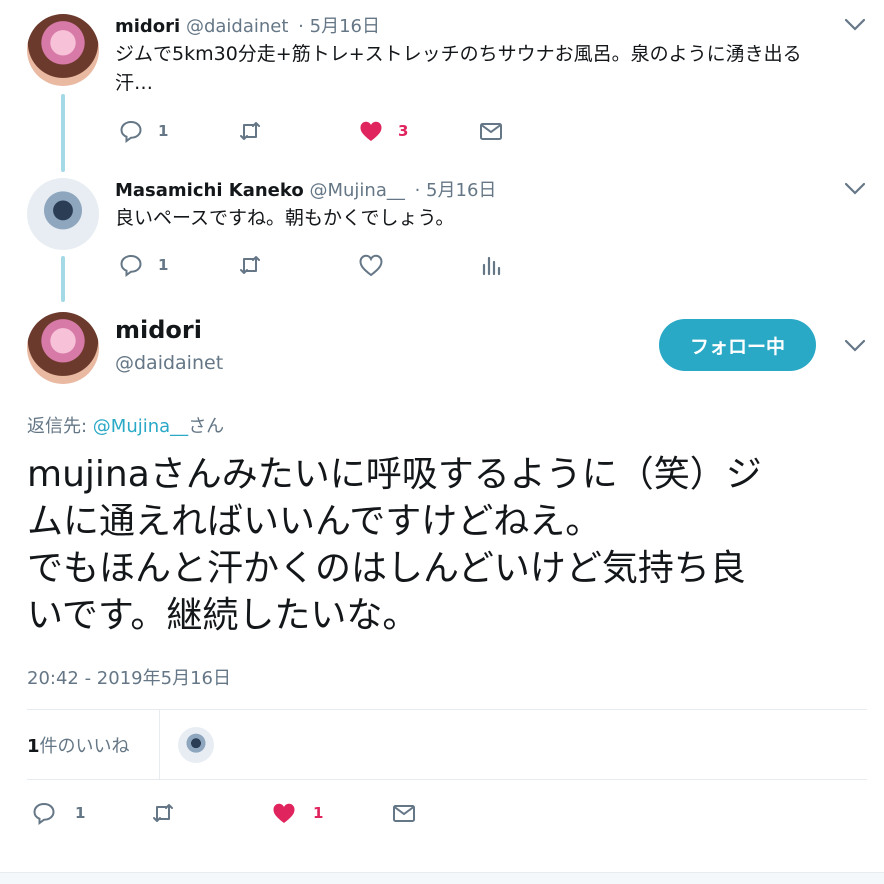  What do you see at coordinates (159, 744) in the screenshot?
I see `vertical-divider` at bounding box center [159, 744].